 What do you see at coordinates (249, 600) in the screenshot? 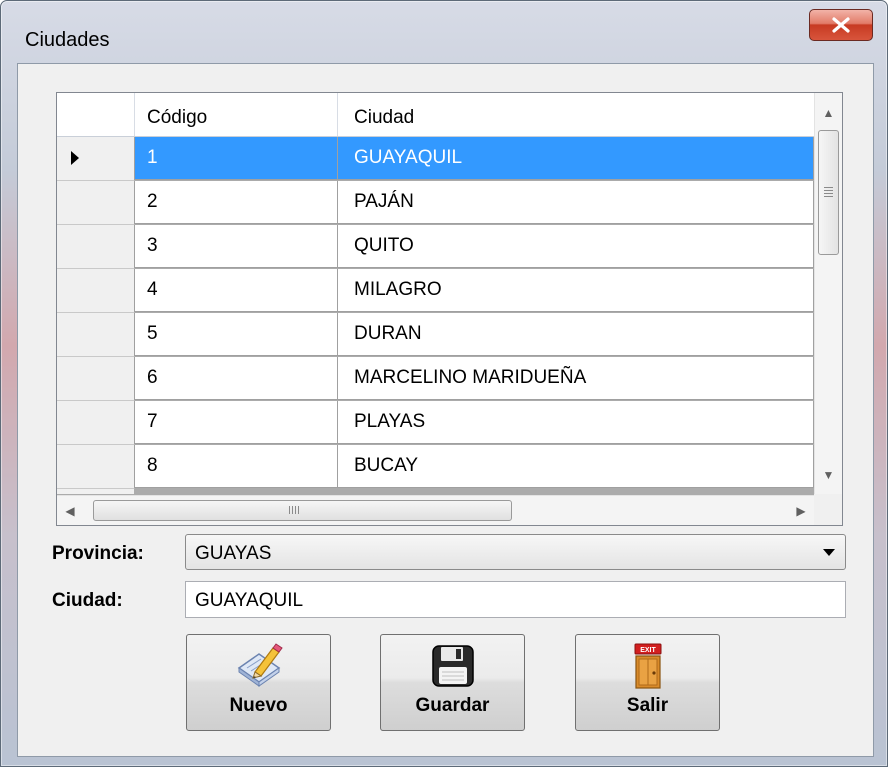
I see `ciudad-input-value: GUAYAQUIL` at bounding box center [249, 600].